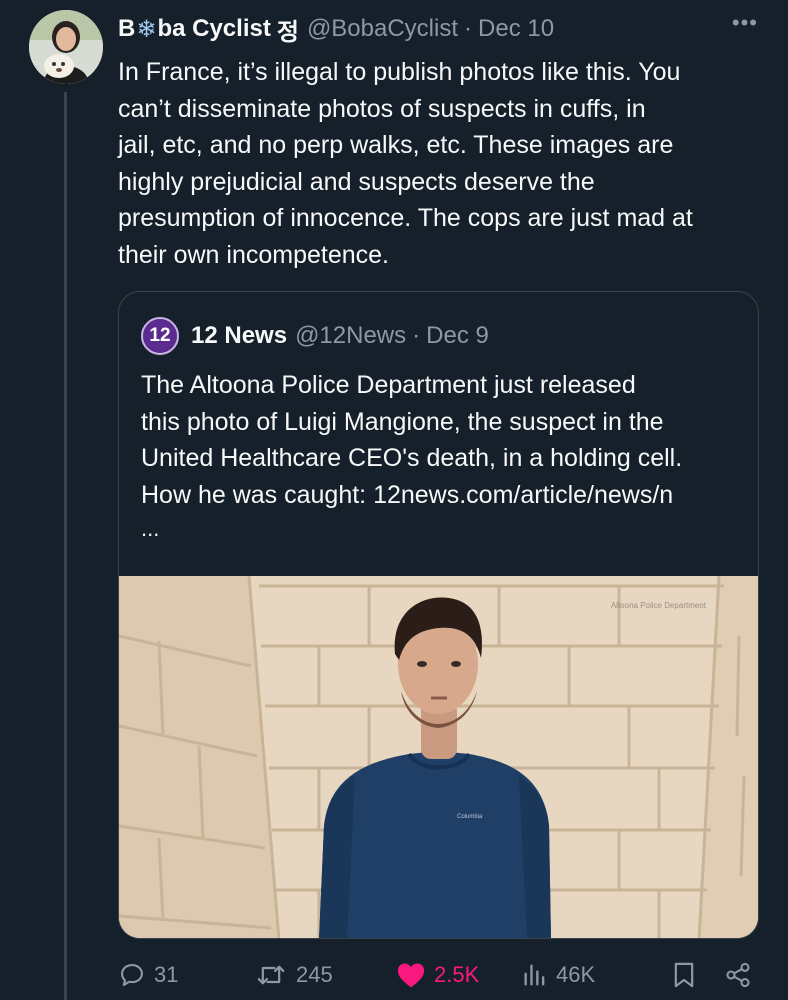  What do you see at coordinates (516, 29) in the screenshot?
I see `tweet-date: Dec 10` at bounding box center [516, 29].